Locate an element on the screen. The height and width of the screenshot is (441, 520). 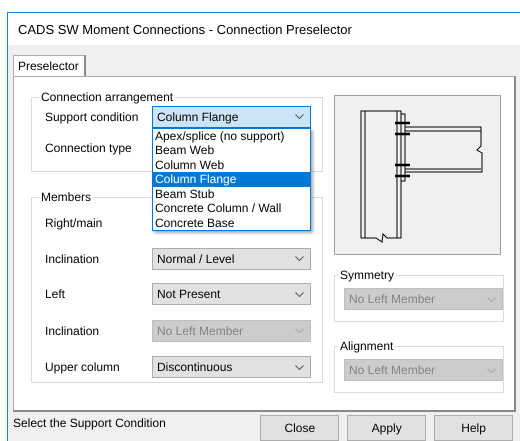
group-title: Connection arrangement is located at coordinates (107, 97).